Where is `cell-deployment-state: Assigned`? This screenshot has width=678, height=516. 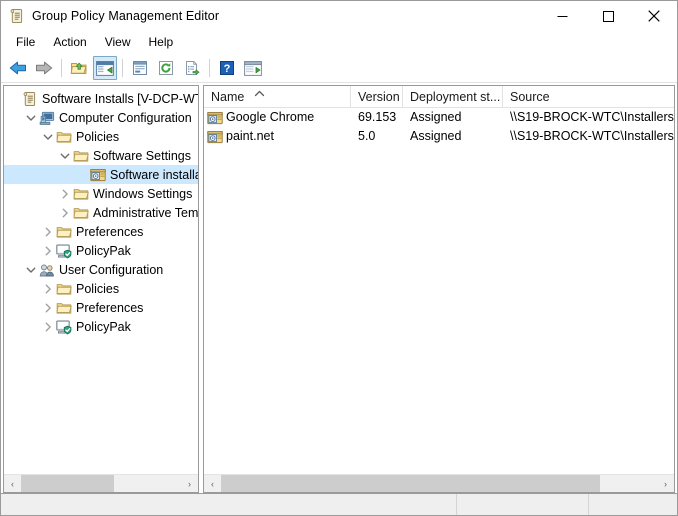
cell-deployment-state: Assigned is located at coordinates (453, 117).